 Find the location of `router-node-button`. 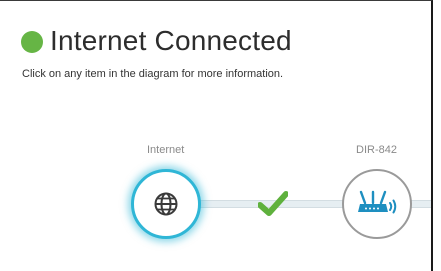

router-node-button is located at coordinates (377, 204).